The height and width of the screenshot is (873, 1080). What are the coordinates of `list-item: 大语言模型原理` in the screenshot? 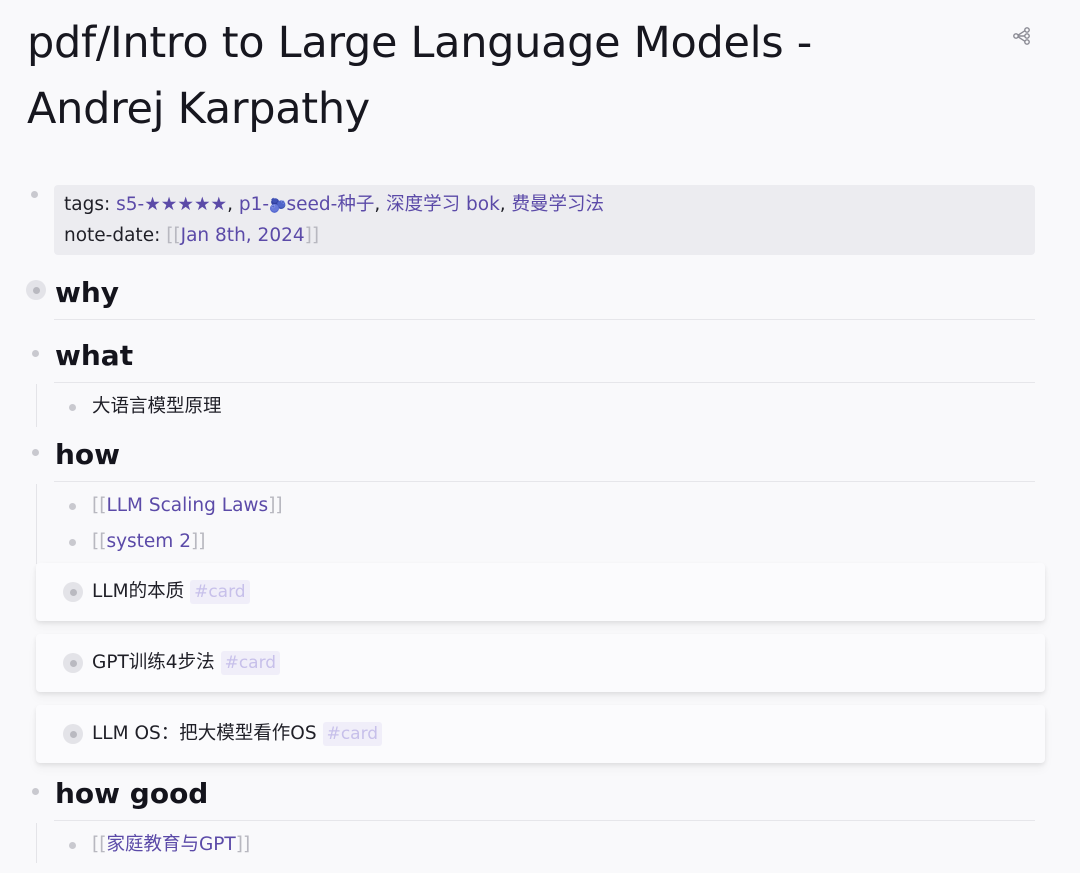 It's located at (157, 407).